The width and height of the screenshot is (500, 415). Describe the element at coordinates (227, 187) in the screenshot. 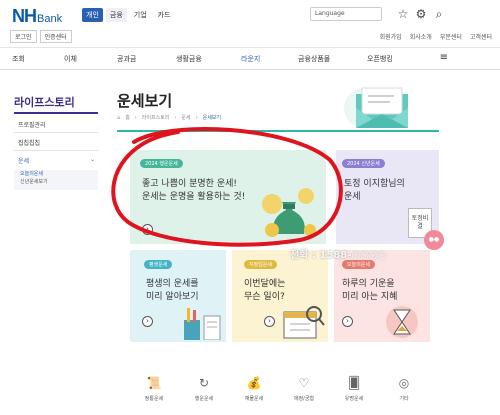

I see `red-circle-annotation` at that location.